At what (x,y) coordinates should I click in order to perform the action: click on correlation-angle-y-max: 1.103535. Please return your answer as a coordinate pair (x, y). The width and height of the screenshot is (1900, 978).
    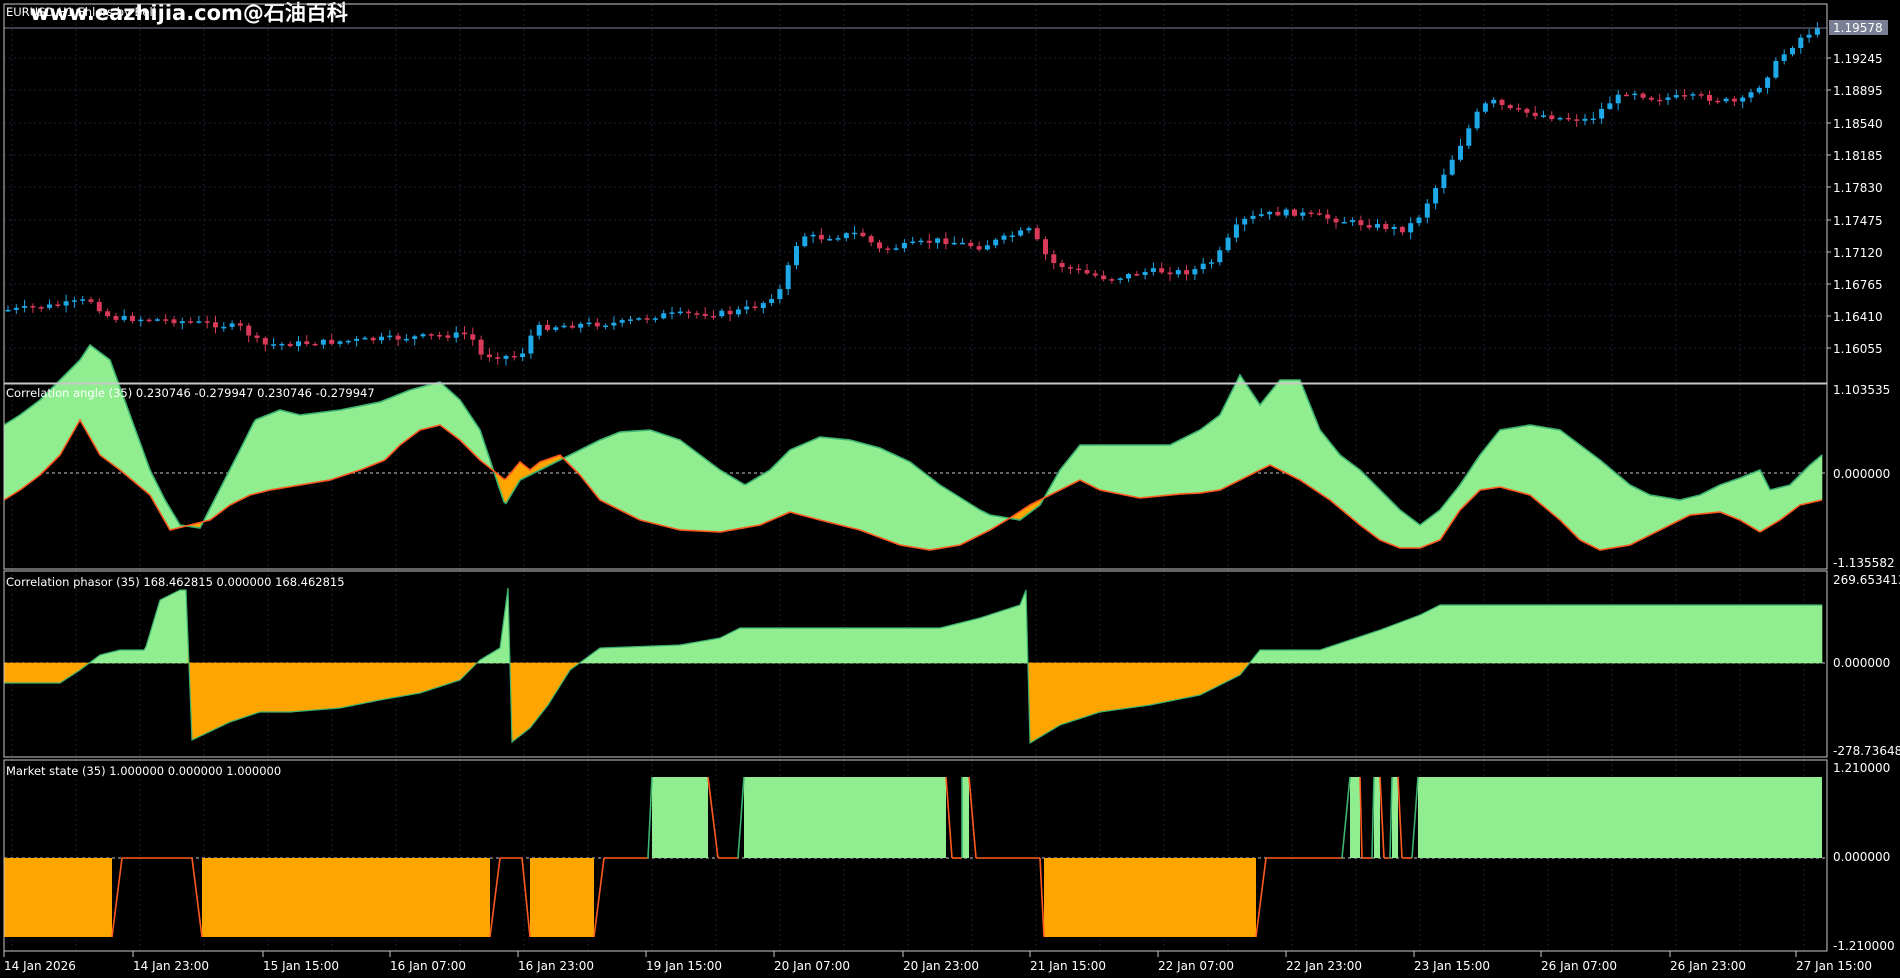
    Looking at the image, I should click on (1861, 390).